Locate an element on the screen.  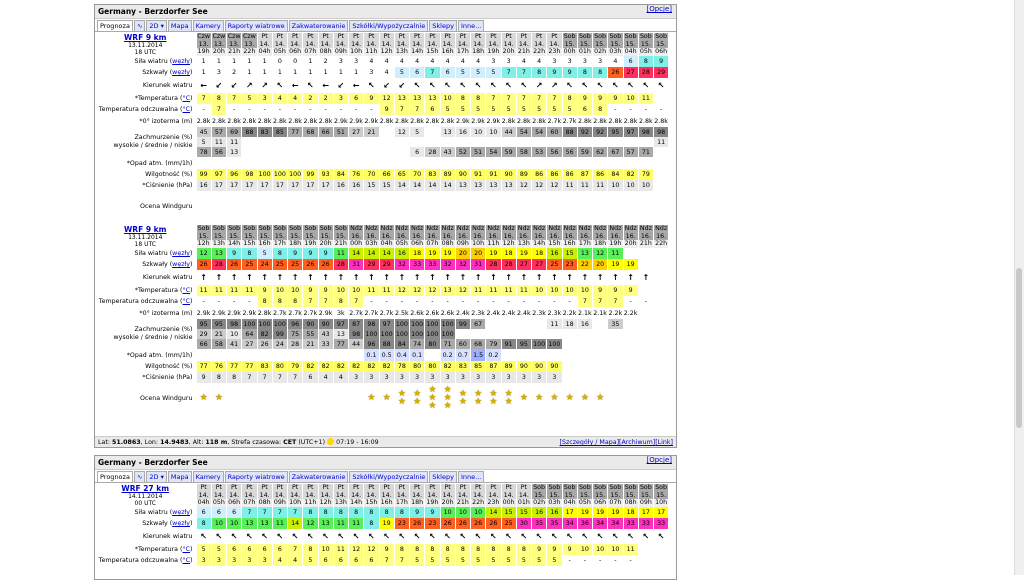
date-cell: 15. is located at coordinates (570, 44).